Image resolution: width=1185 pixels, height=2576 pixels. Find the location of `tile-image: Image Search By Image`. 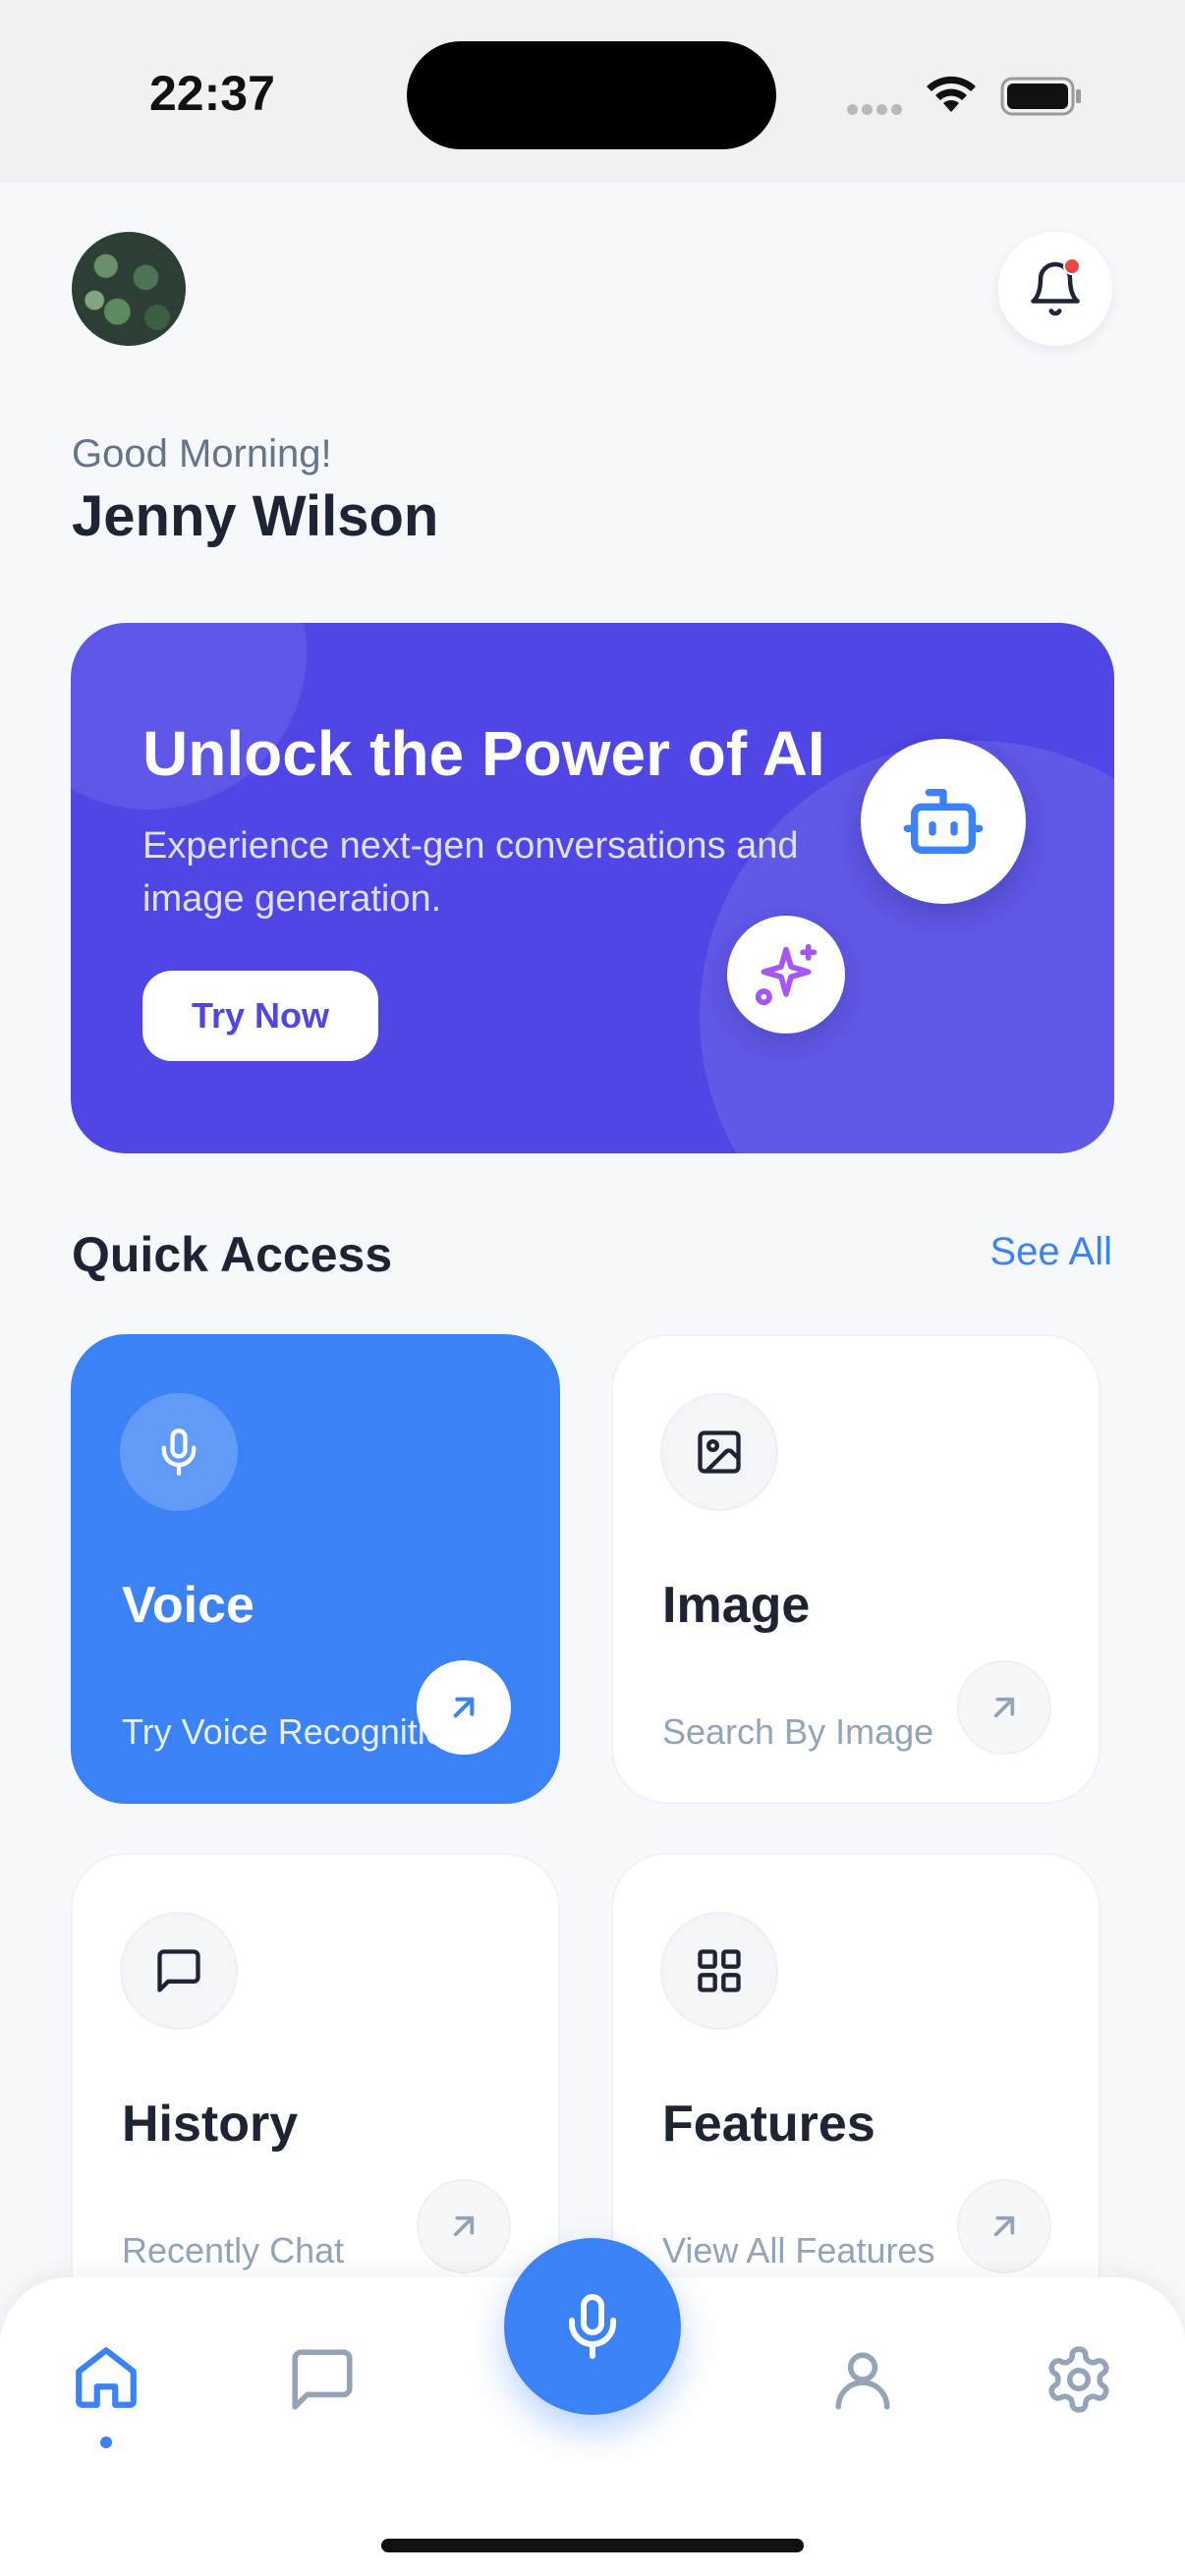

tile-image: Image Search By Image is located at coordinates (856, 1569).